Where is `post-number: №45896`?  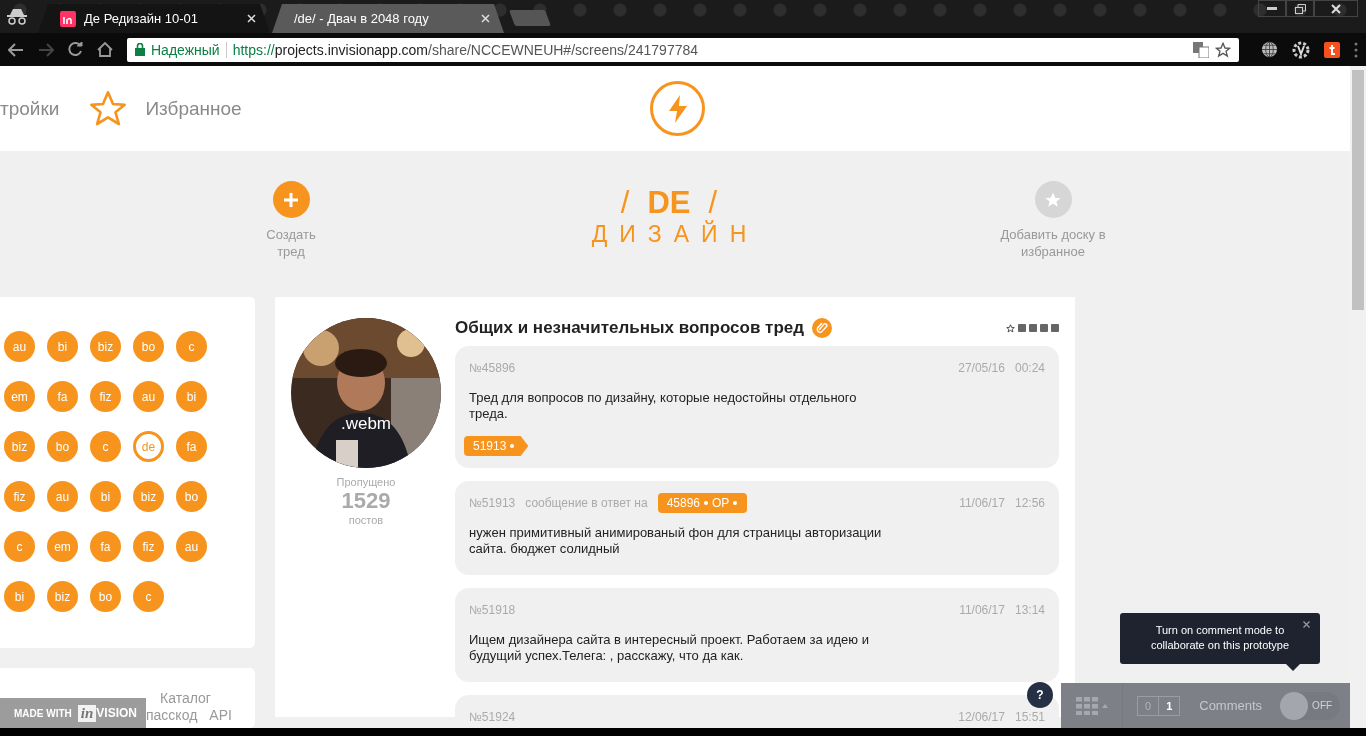
post-number: №45896 is located at coordinates (492, 368).